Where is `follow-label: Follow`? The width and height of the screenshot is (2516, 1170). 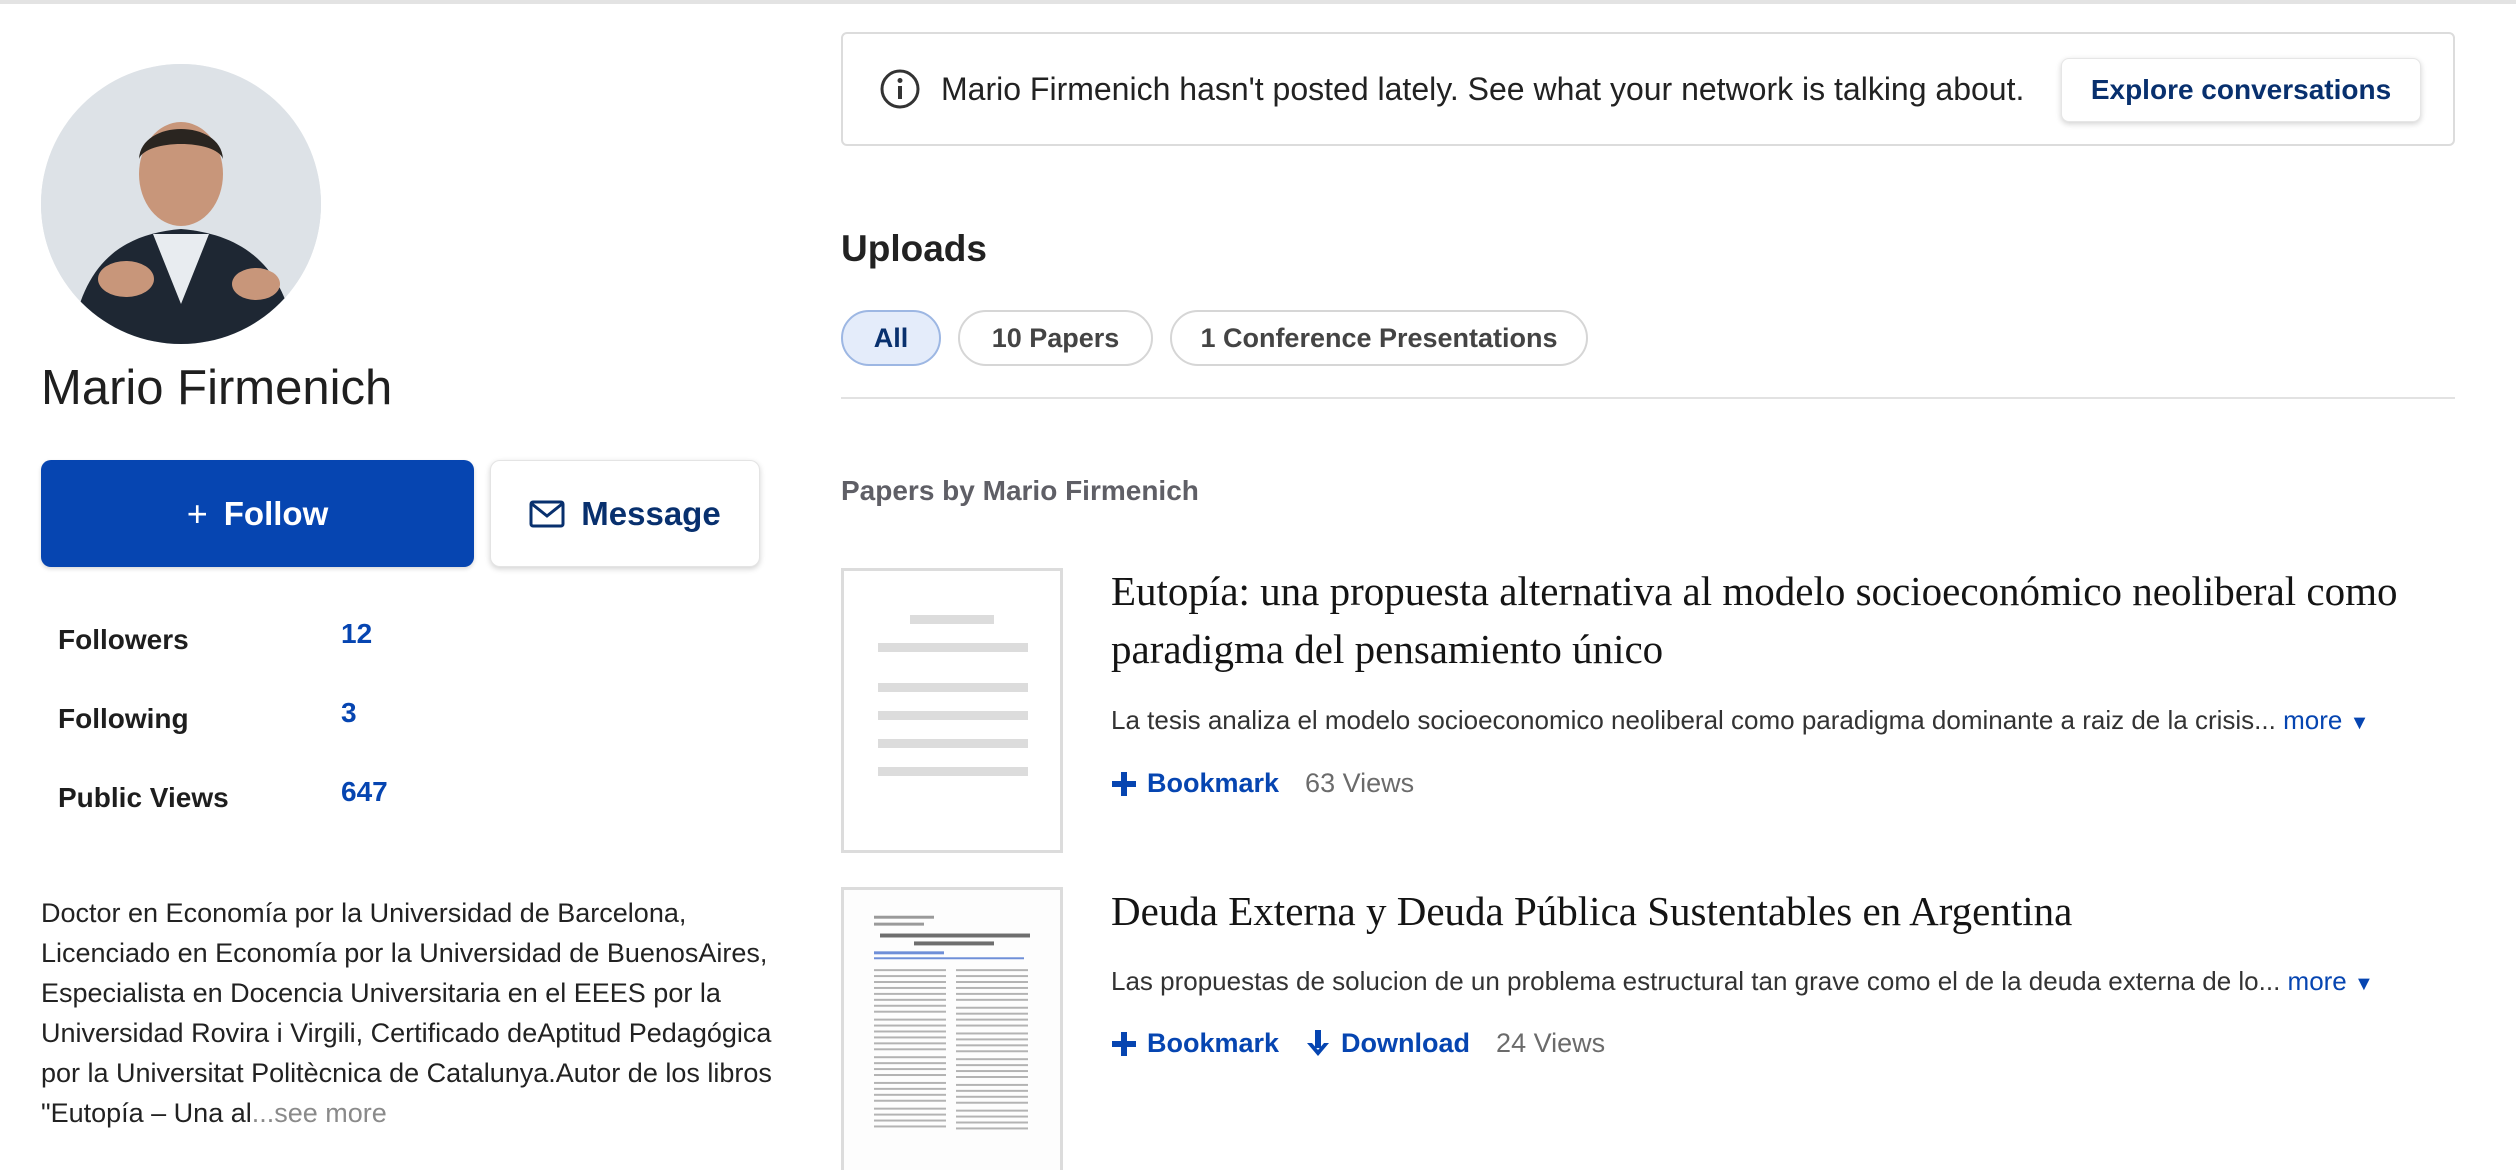
follow-label: Follow is located at coordinates (276, 513).